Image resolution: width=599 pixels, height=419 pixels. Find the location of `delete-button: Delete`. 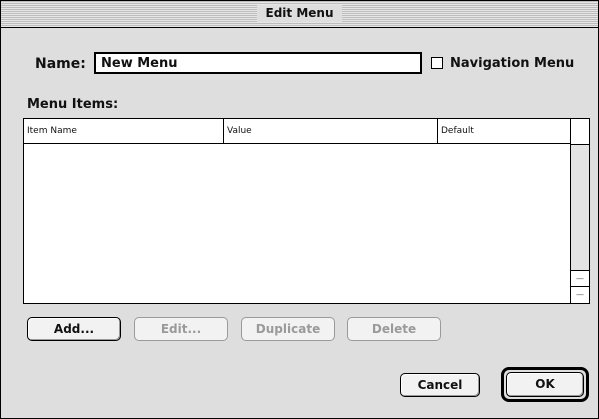

delete-button: Delete is located at coordinates (394, 329).